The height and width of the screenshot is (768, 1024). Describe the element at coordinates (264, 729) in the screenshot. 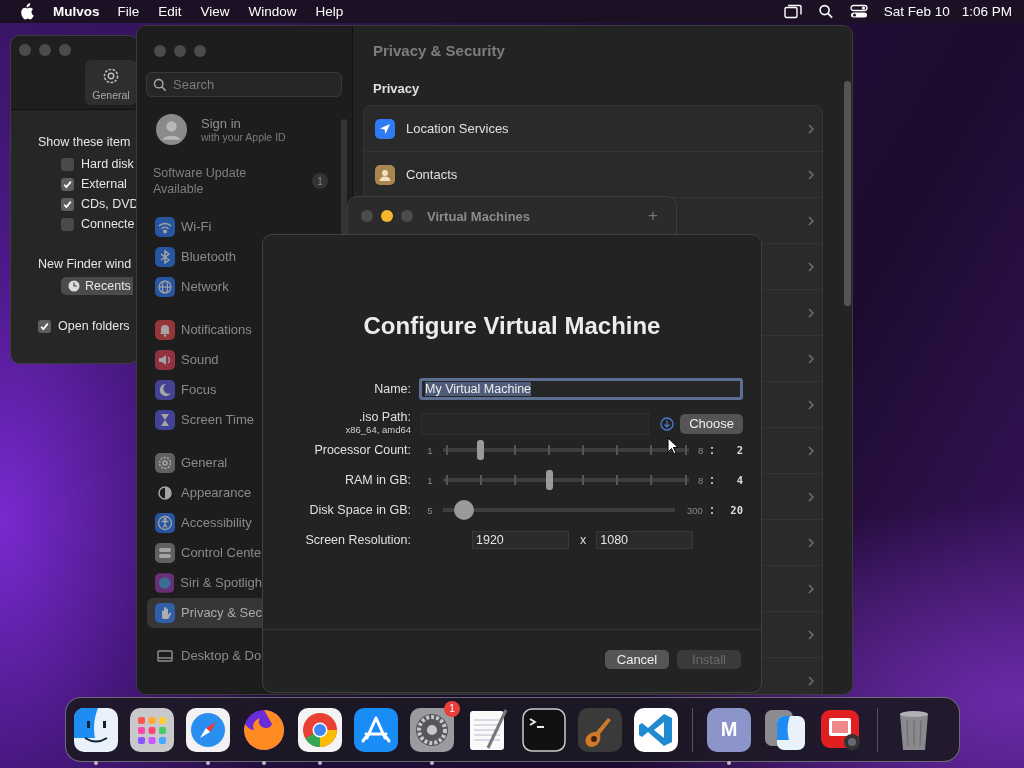

I see `fox-globe-icon` at that location.